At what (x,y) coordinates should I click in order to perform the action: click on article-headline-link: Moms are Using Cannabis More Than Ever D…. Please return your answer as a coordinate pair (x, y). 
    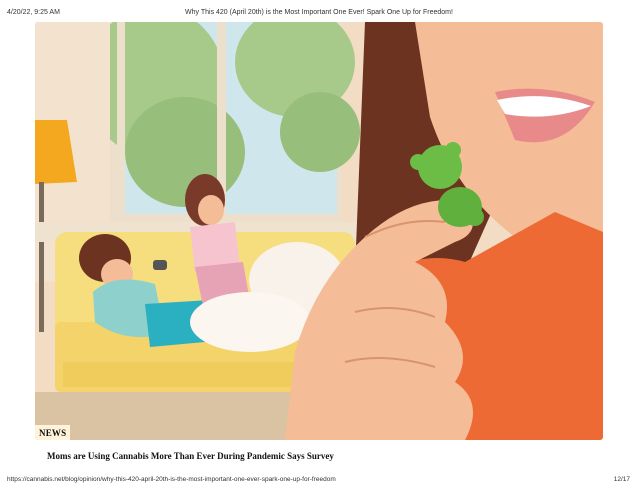
    Looking at the image, I should click on (190, 456).